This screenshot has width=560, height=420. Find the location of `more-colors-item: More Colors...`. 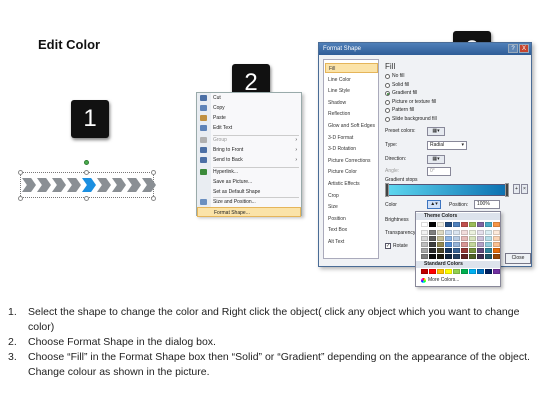

more-colors-item: More Colors... is located at coordinates (440, 280).